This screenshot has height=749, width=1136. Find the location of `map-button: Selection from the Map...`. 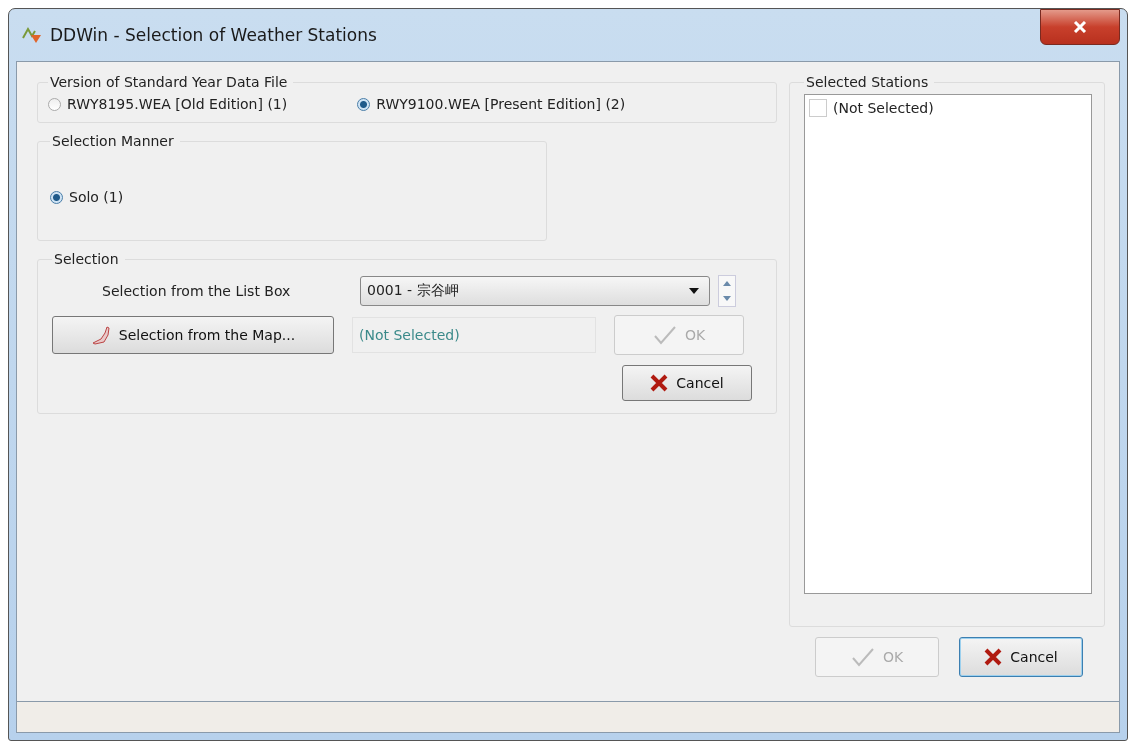

map-button: Selection from the Map... is located at coordinates (193, 335).